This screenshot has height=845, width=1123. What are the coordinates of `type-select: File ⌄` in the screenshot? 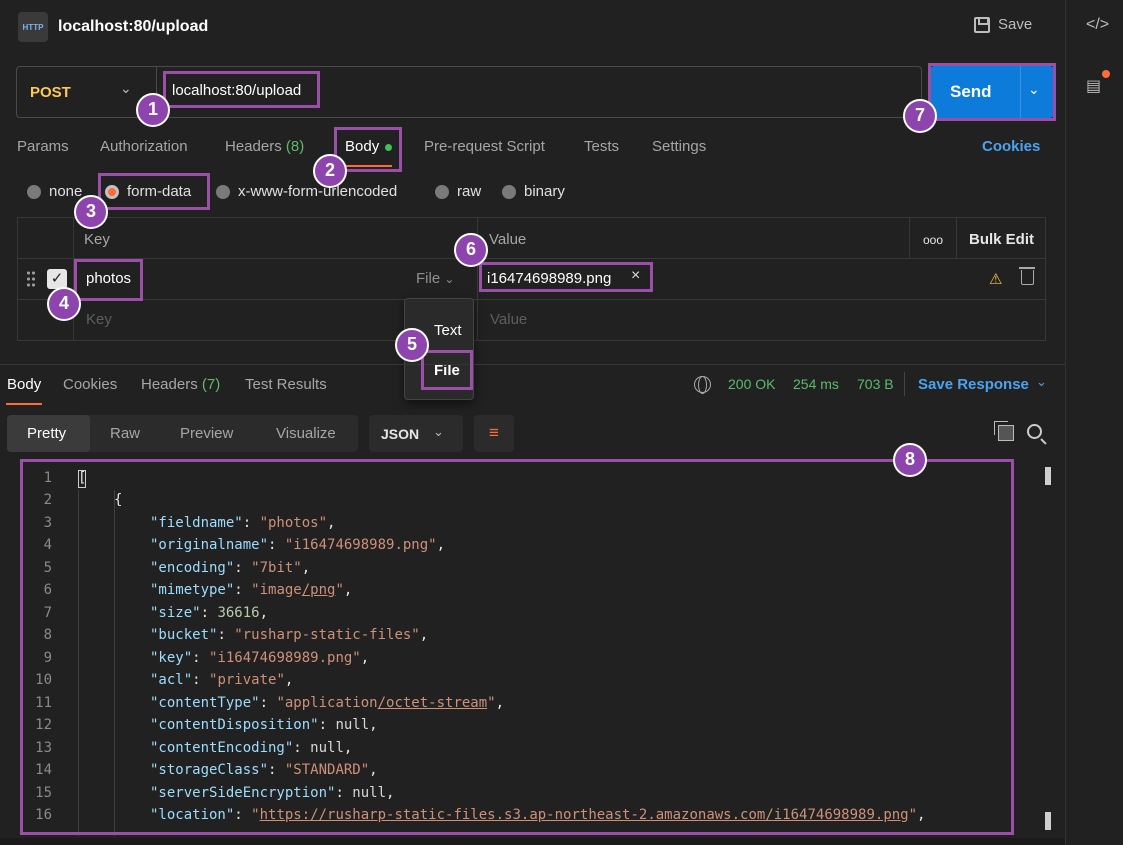 It's located at (435, 278).